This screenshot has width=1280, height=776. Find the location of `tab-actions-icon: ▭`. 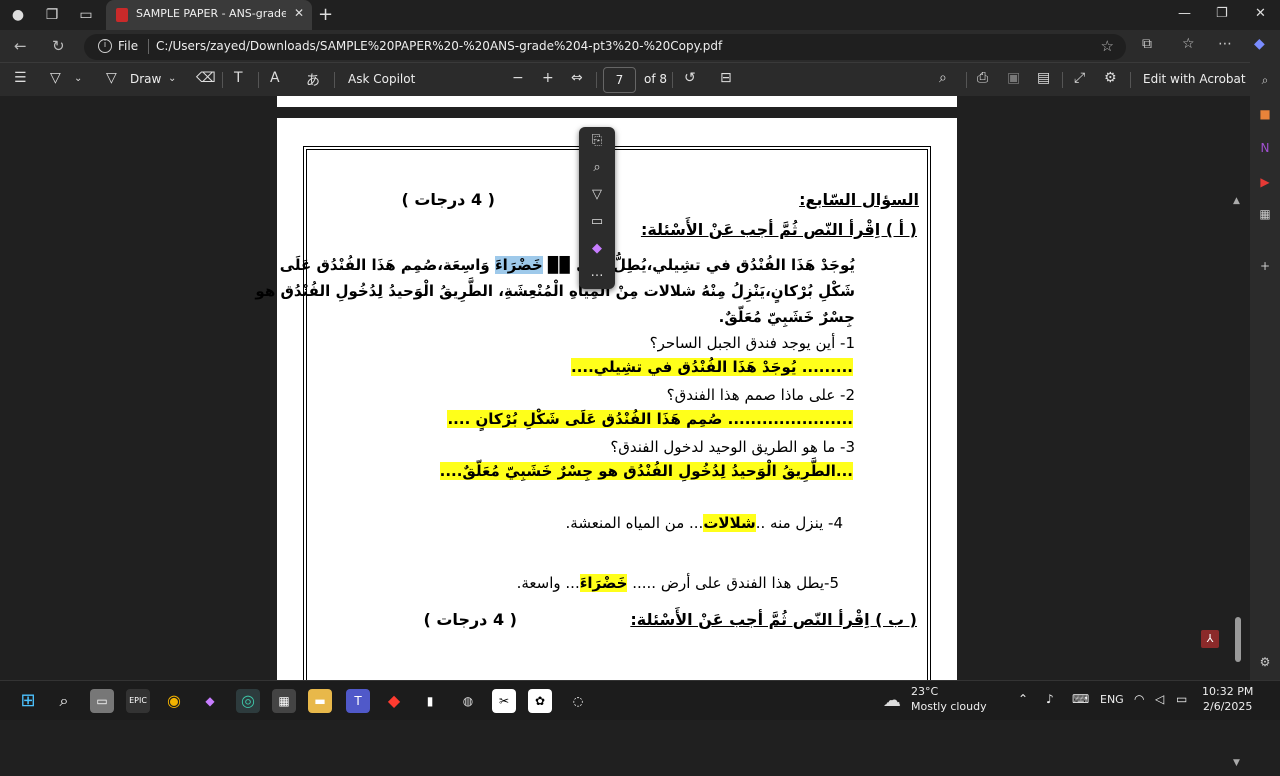

tab-actions-icon: ▭ is located at coordinates (86, 15).